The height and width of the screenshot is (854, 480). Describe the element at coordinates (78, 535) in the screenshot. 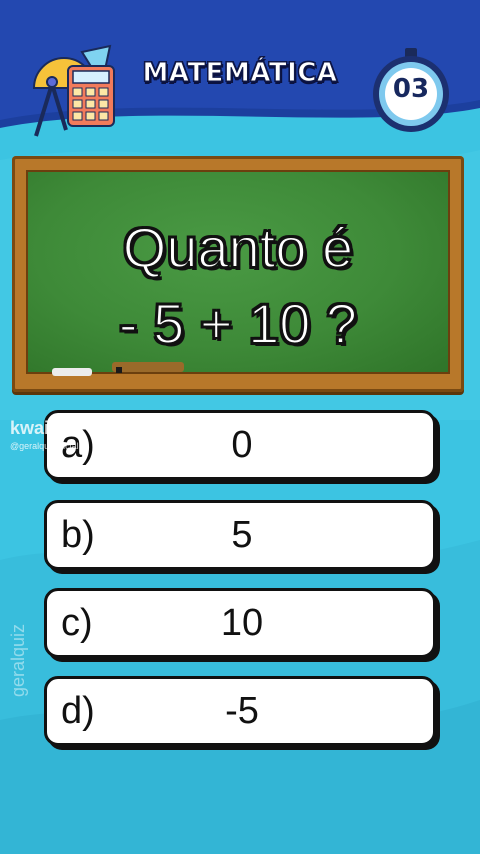

I see `option-letter: b)` at that location.